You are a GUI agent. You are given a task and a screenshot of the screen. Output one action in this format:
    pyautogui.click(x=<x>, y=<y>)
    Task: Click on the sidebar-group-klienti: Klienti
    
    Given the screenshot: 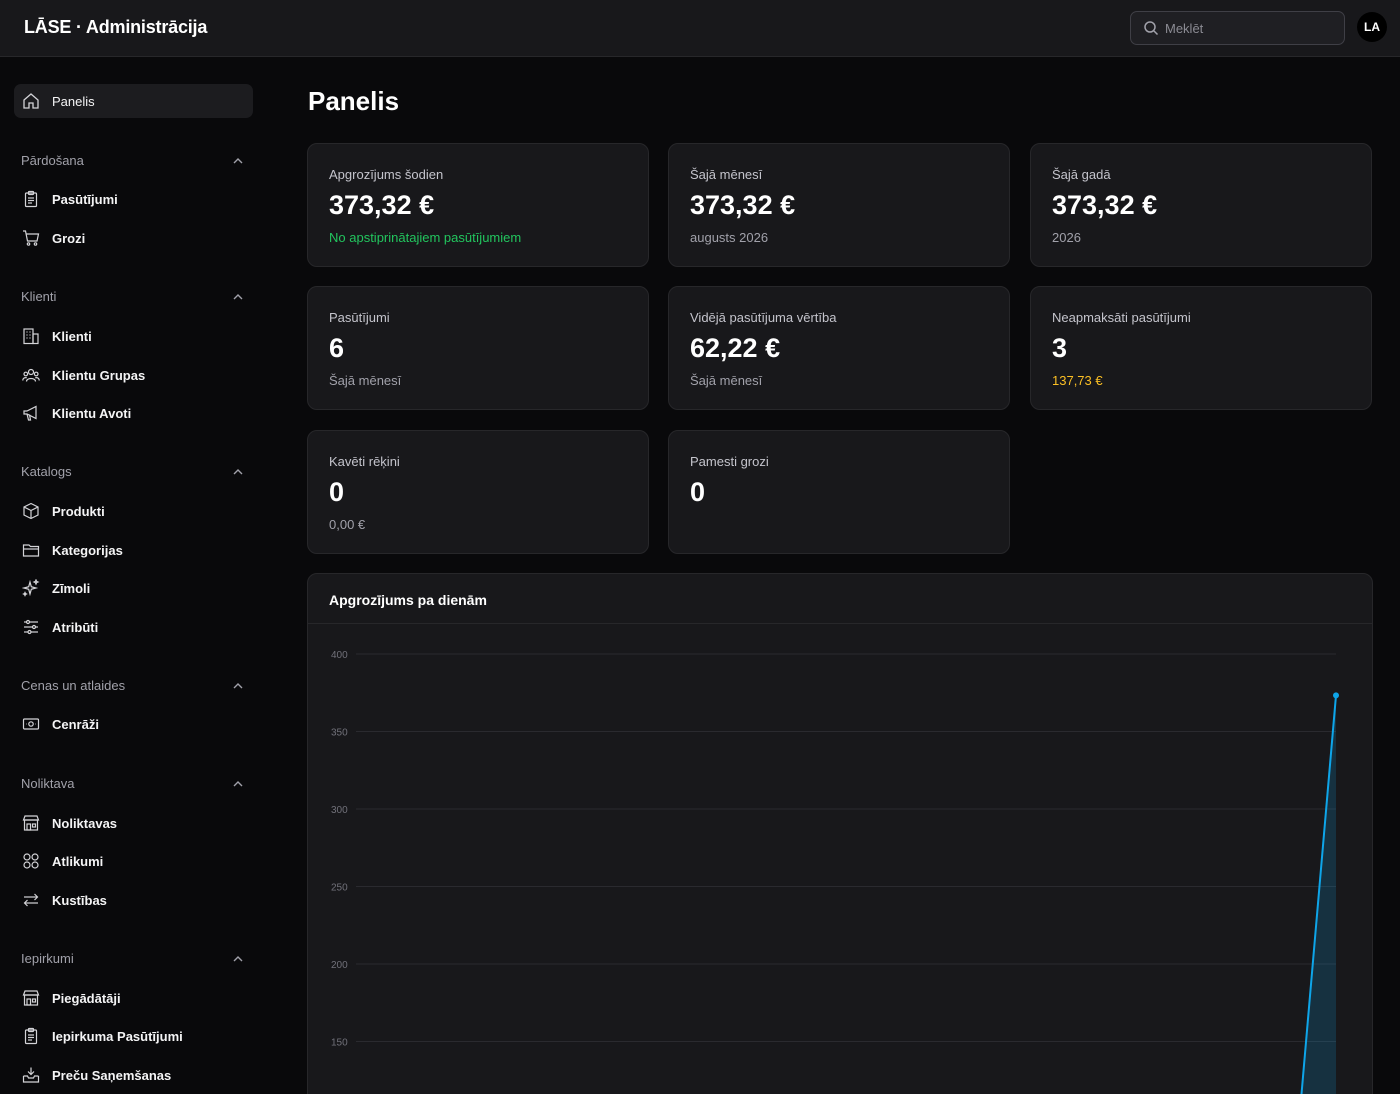 What is the action you would take?
    pyautogui.click(x=133, y=297)
    